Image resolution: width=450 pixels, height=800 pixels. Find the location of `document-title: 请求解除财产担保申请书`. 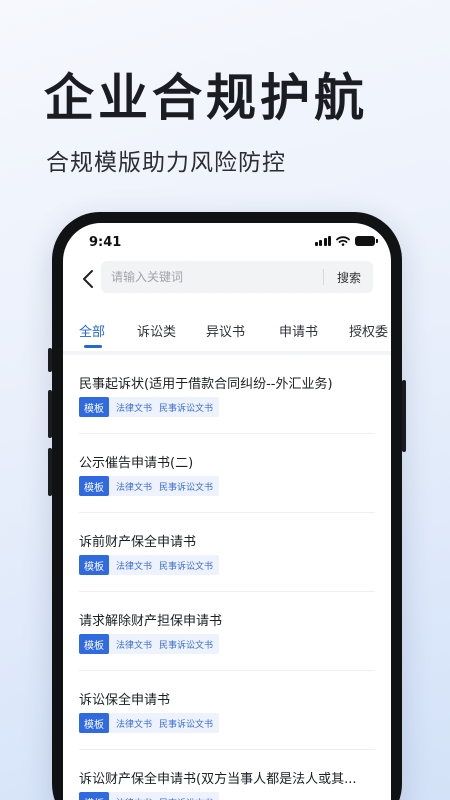

document-title: 请求解除财产担保申请书 is located at coordinates (151, 621).